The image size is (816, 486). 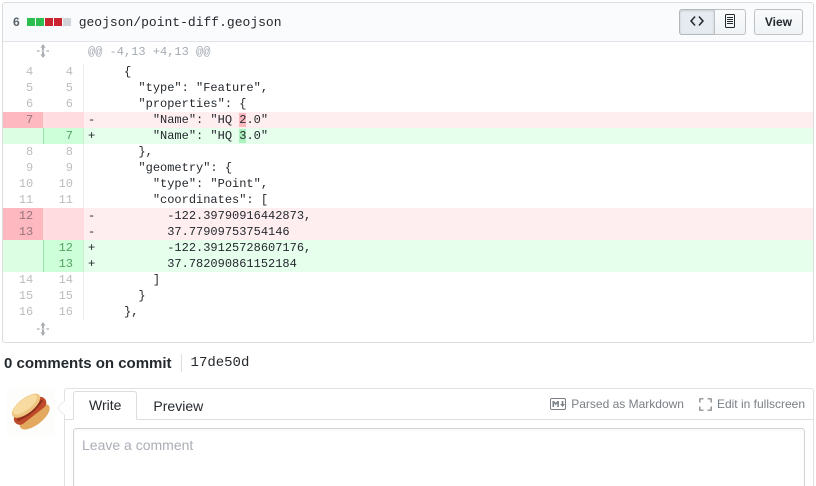 I want to click on new-line-number: 13, so click(x=63, y=264).